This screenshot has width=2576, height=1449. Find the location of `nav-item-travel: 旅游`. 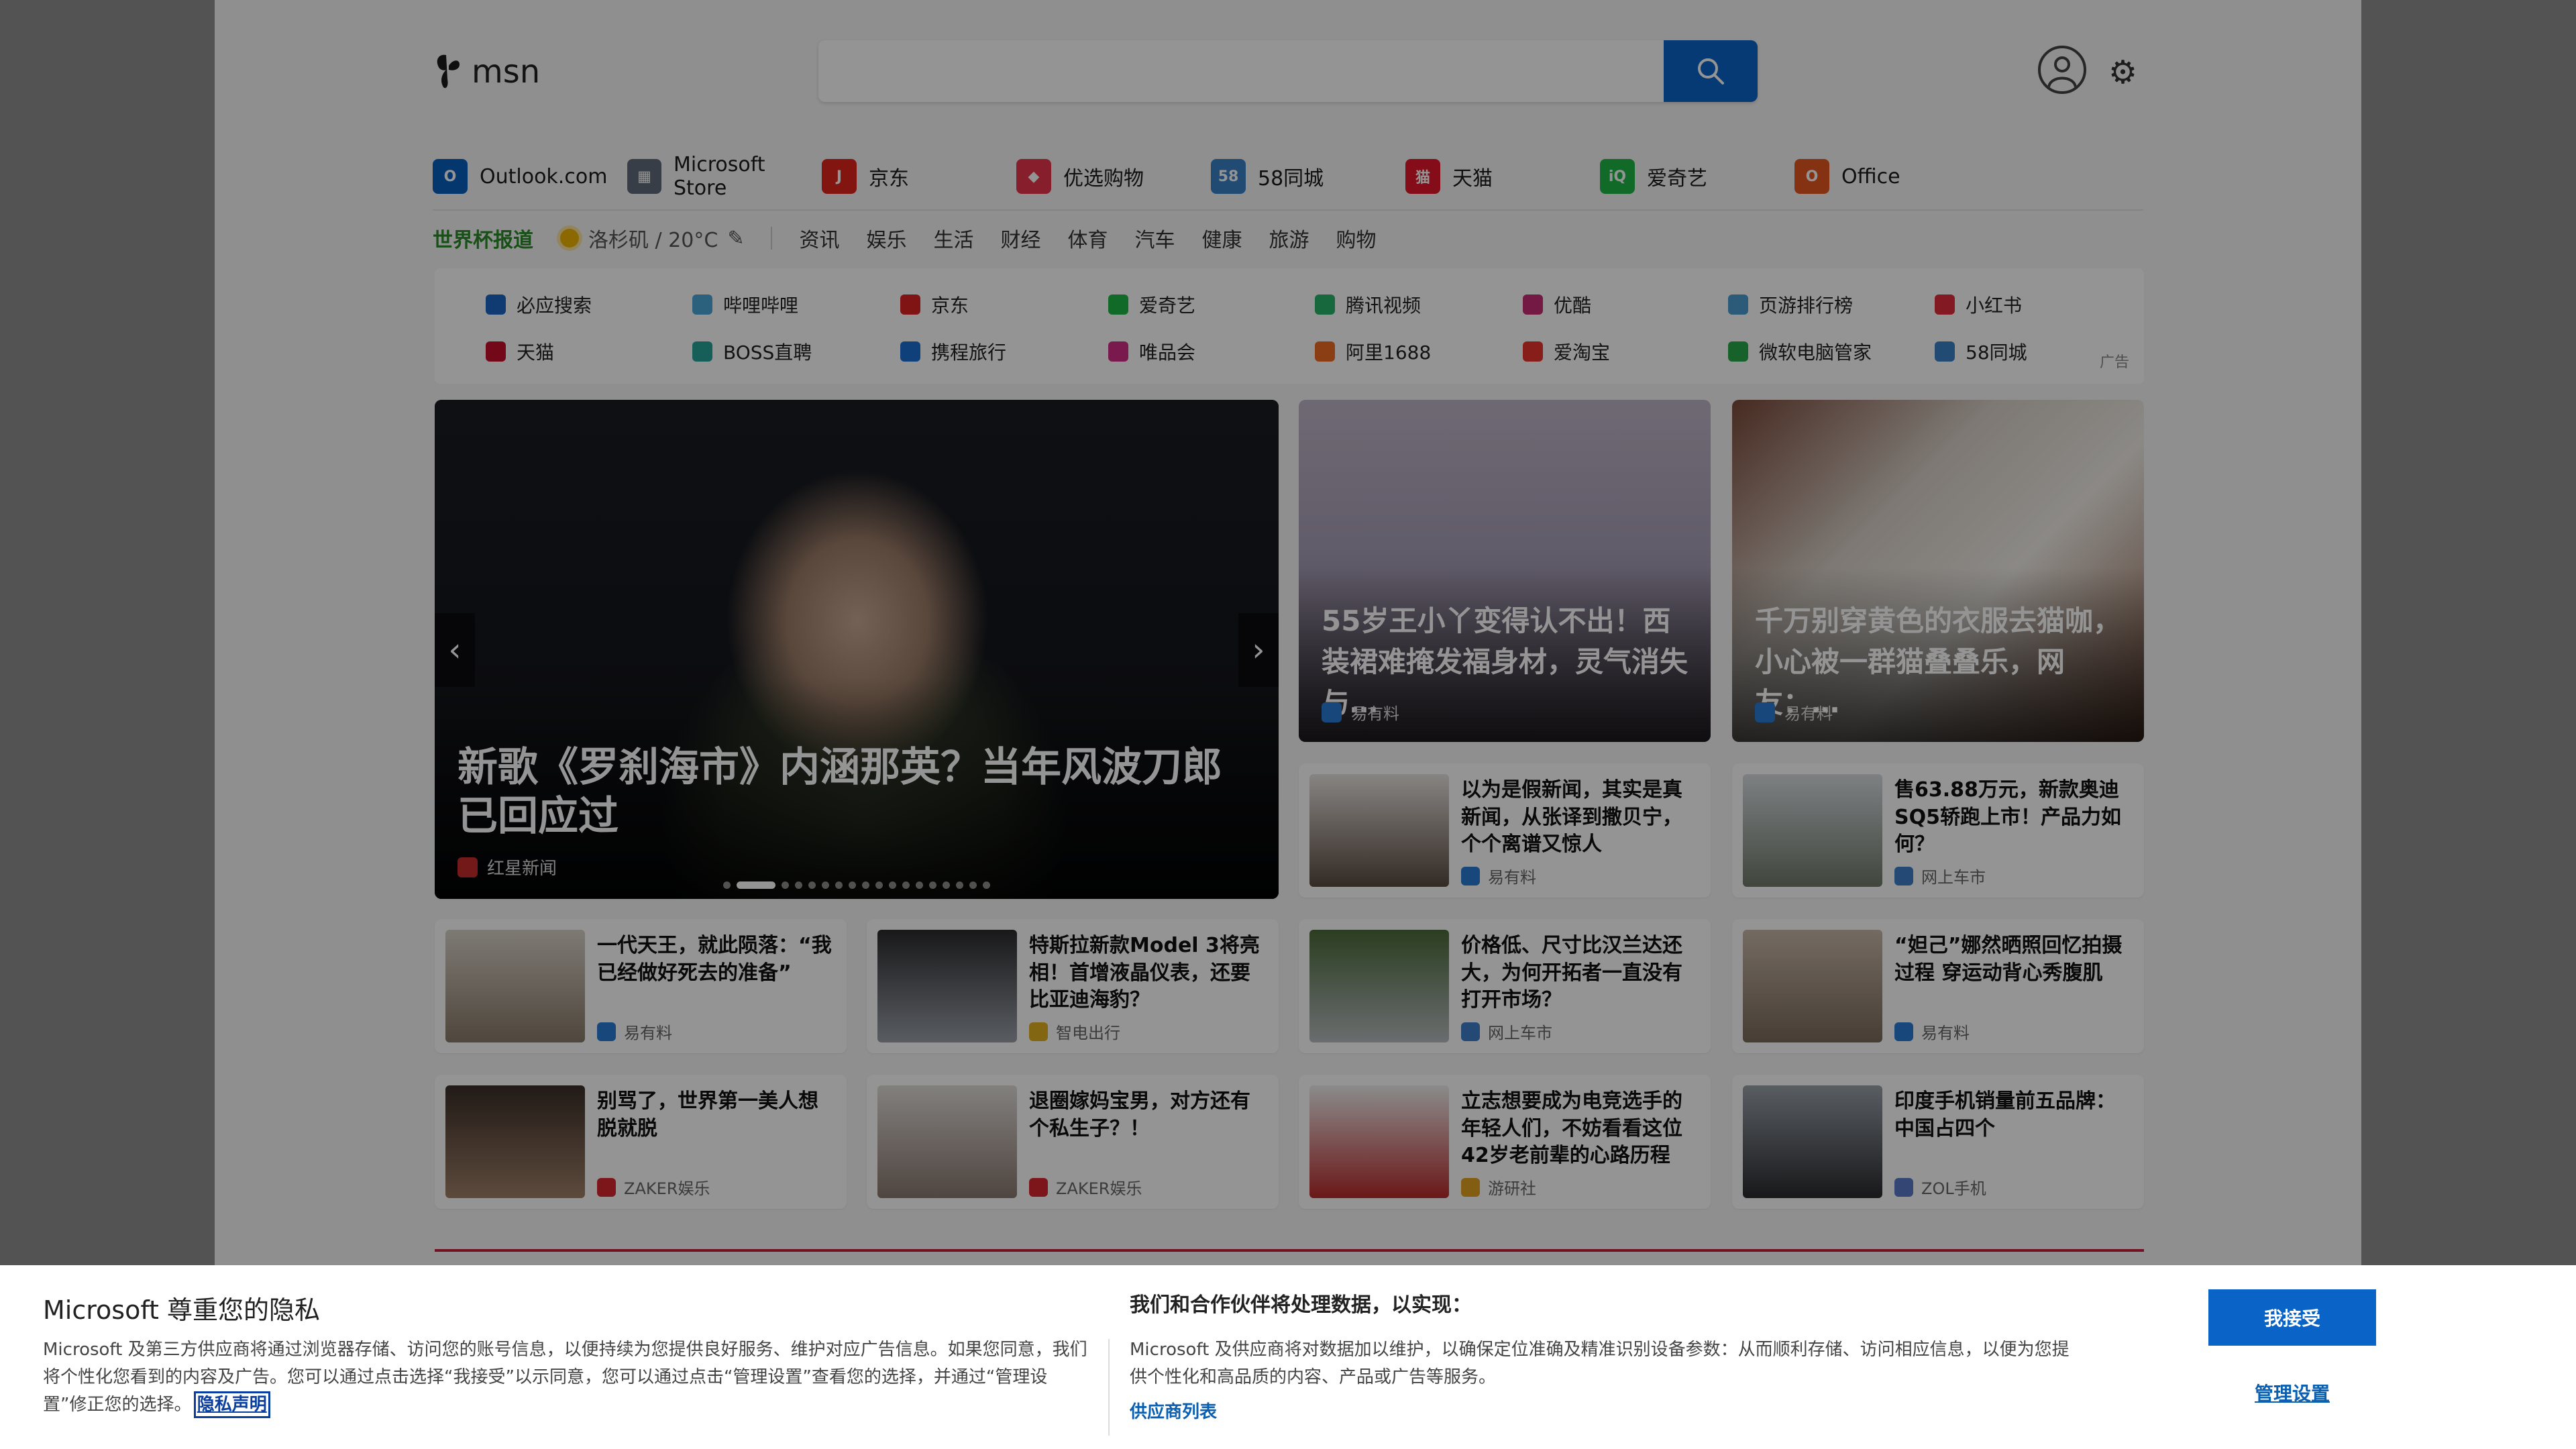

nav-item-travel: 旅游 is located at coordinates (1289, 238).